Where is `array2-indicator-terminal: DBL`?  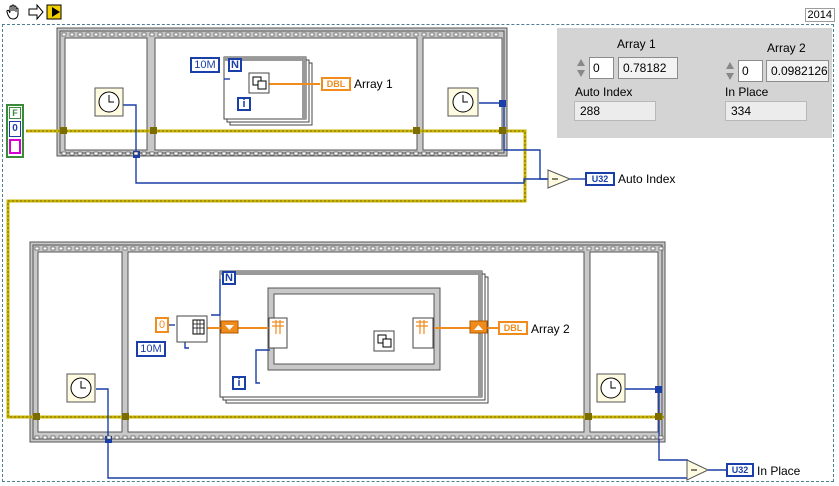
array2-indicator-terminal: DBL is located at coordinates (513, 328).